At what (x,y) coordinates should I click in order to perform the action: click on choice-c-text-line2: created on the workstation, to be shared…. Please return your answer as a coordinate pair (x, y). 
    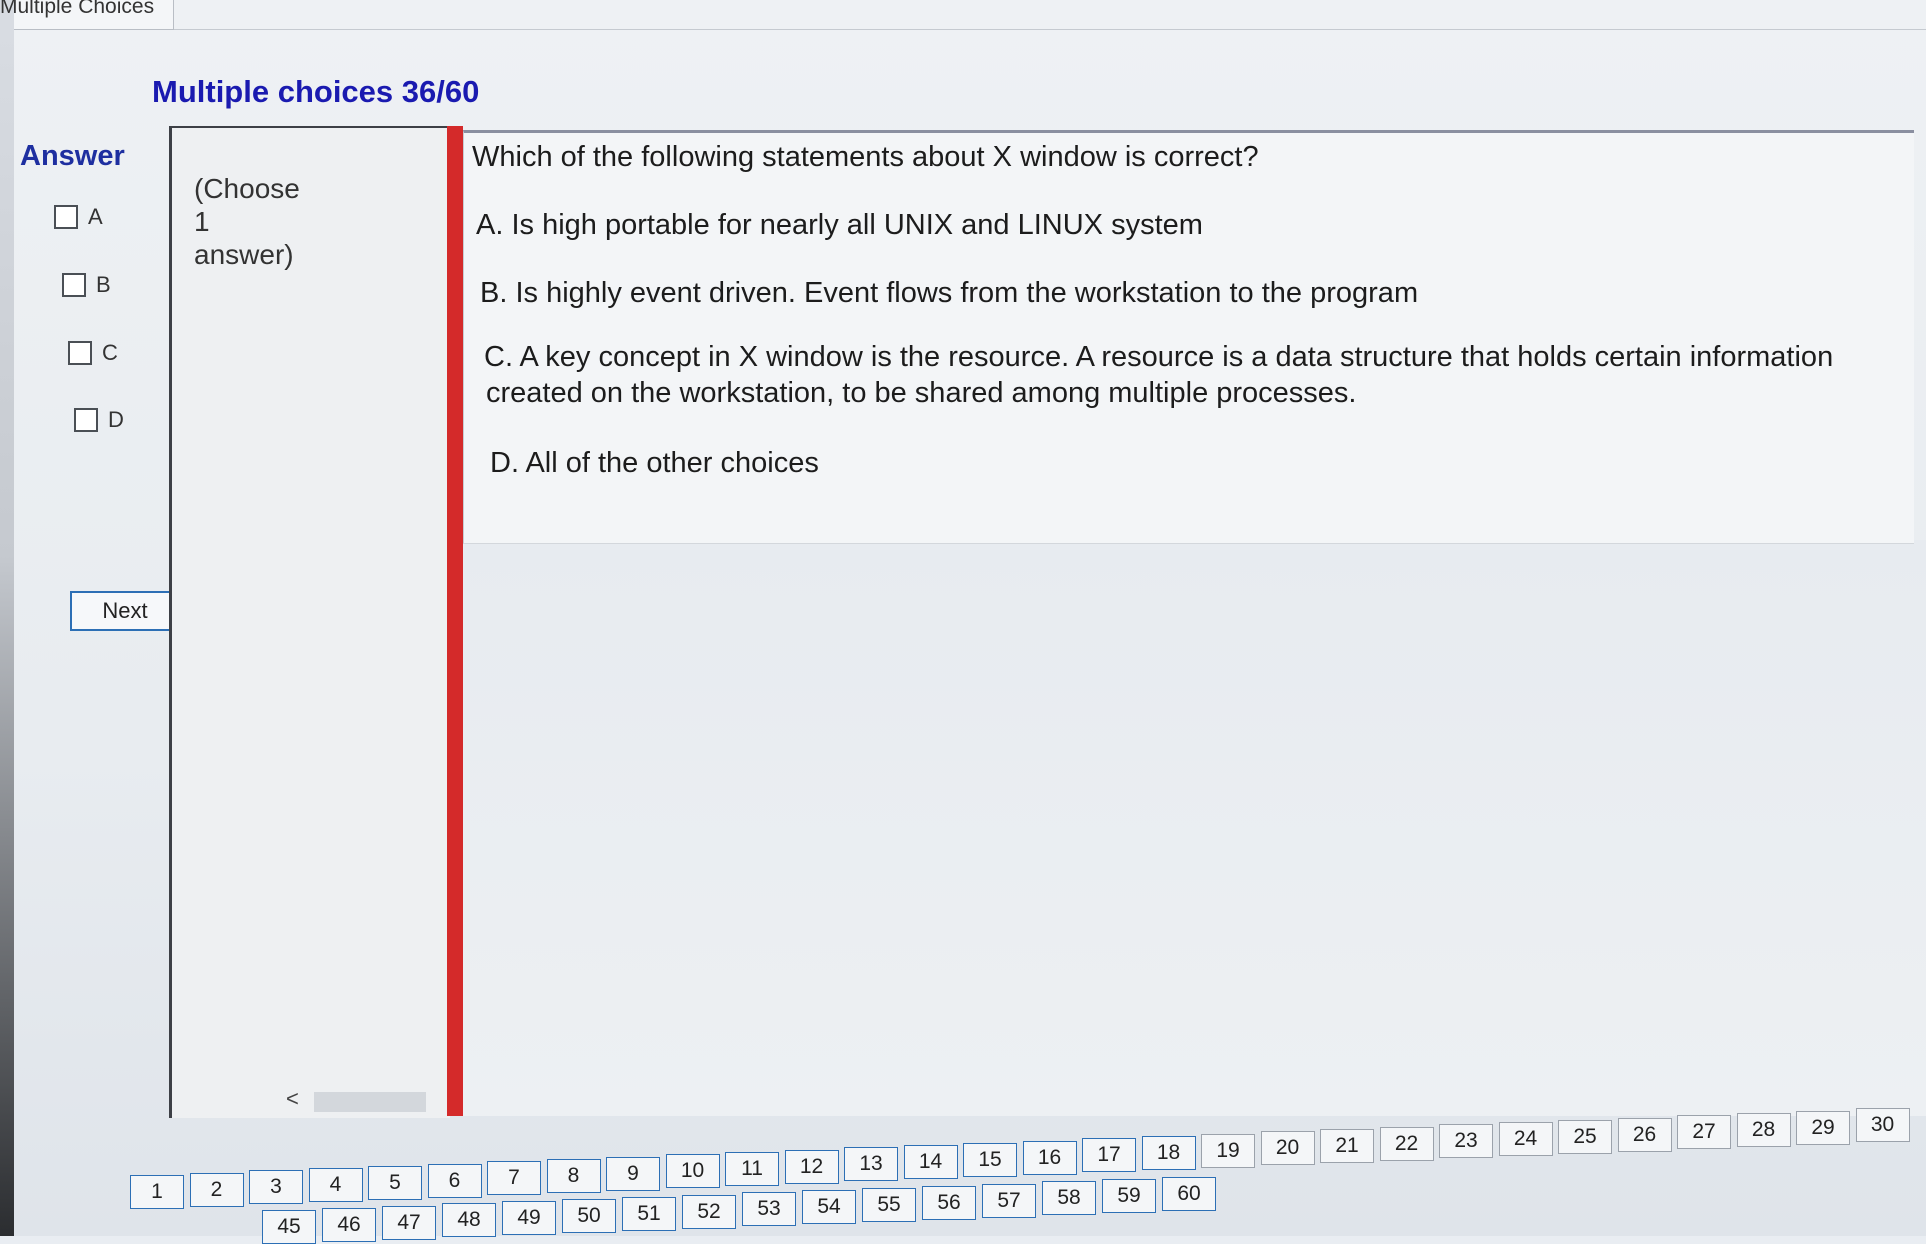
    Looking at the image, I should click on (921, 393).